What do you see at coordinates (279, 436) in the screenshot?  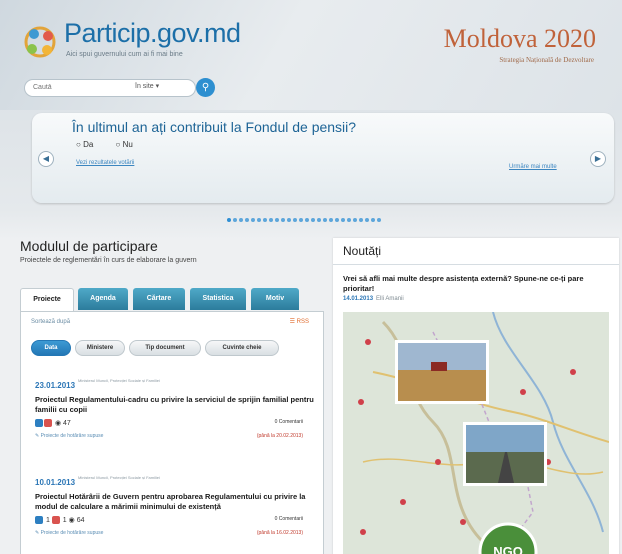 I see `item-deadline: (până la 20.02.2013)` at bounding box center [279, 436].